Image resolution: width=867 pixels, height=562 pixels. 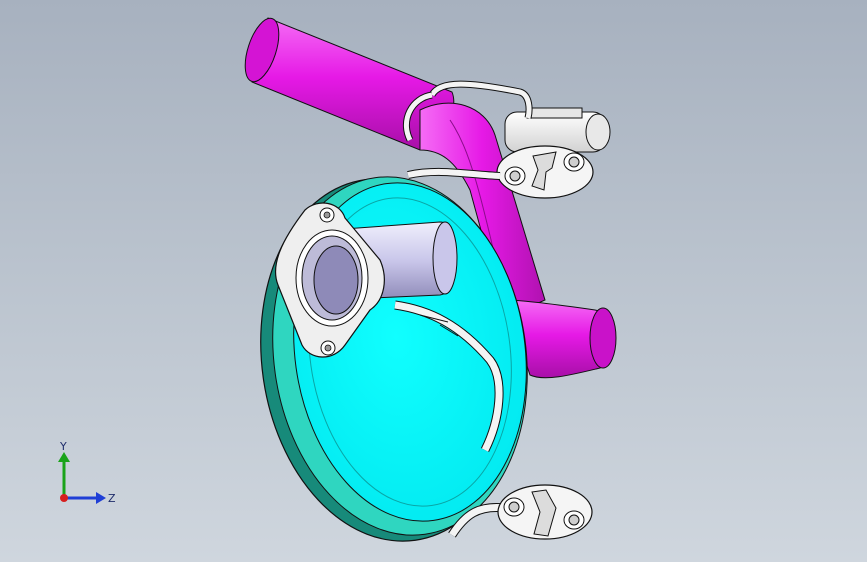 I want to click on z-axis-arrow, so click(x=101, y=498).